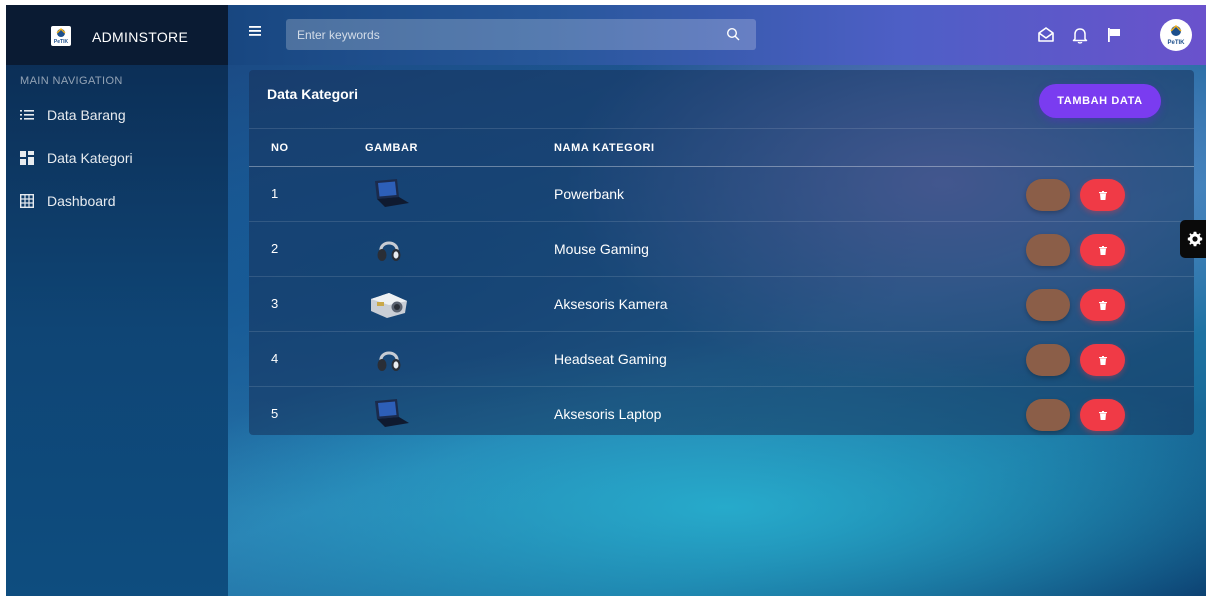 This screenshot has width=1211, height=596. I want to click on table-icon, so click(27, 201).